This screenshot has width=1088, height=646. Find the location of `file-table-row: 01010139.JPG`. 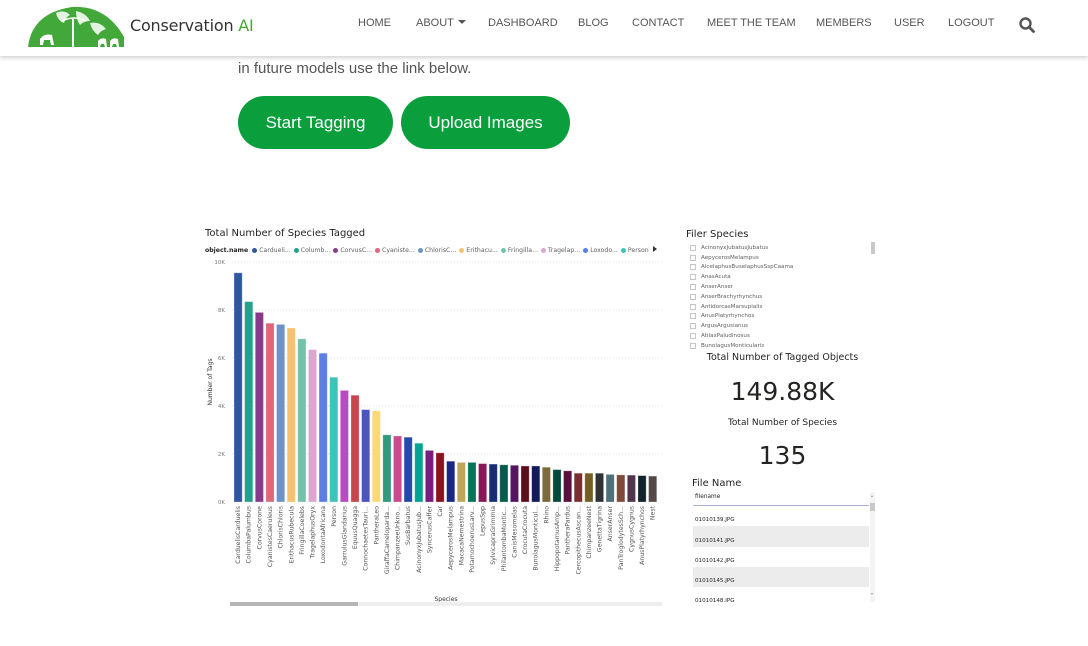

file-table-row: 01010139.JPG is located at coordinates (781, 516).